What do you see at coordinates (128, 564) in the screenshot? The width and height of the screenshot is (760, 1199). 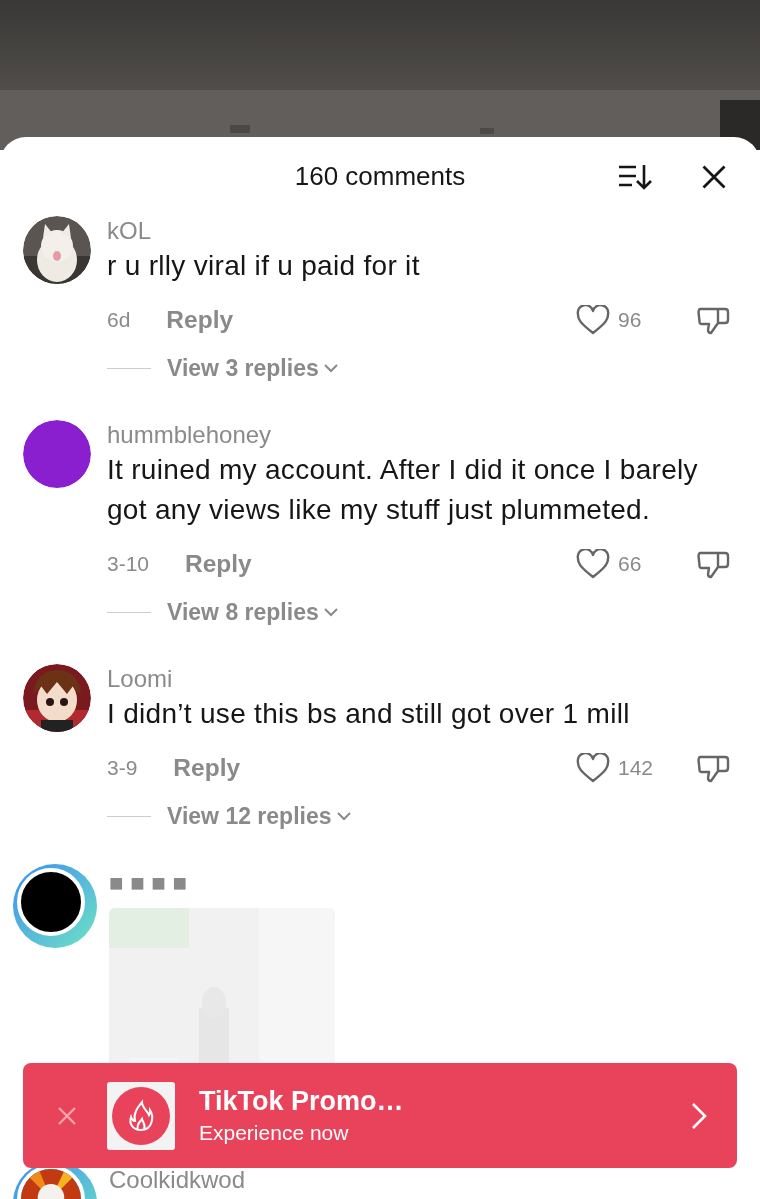 I see `comment-date: 3-10` at bounding box center [128, 564].